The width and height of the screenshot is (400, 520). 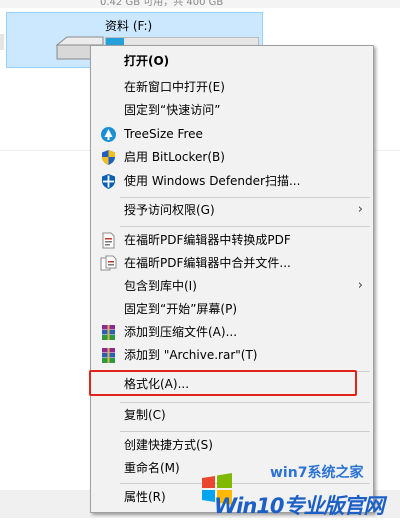 What do you see at coordinates (145, 497) in the screenshot?
I see `menu-item-label: 属性(R)` at bounding box center [145, 497].